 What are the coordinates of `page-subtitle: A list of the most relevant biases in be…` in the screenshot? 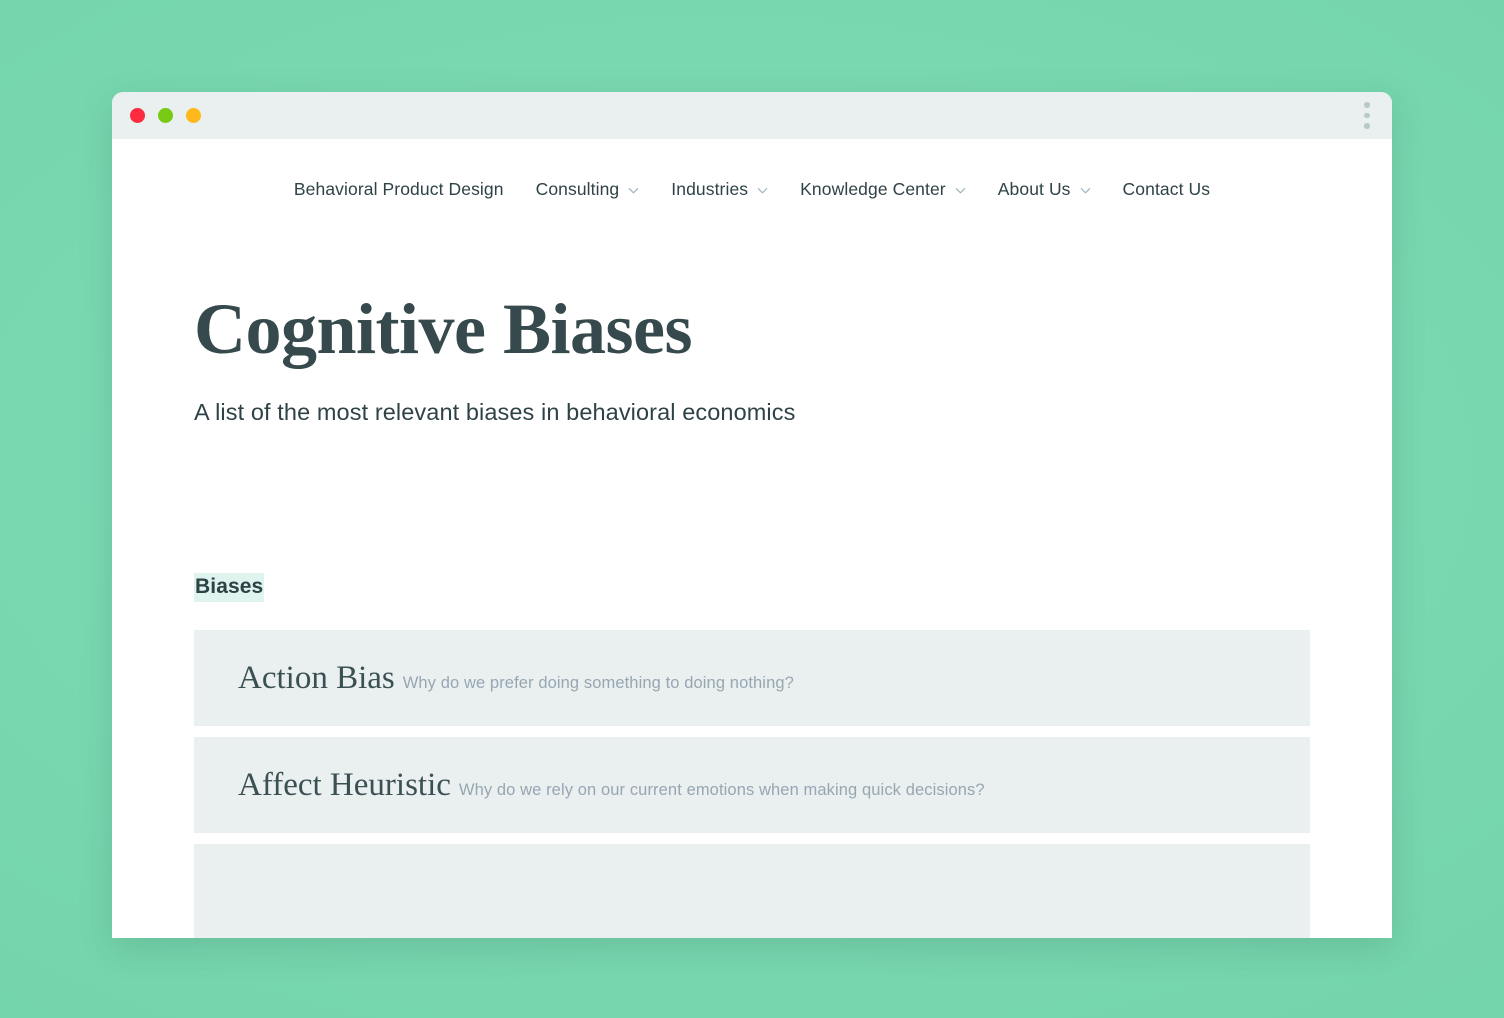 It's located at (495, 412).